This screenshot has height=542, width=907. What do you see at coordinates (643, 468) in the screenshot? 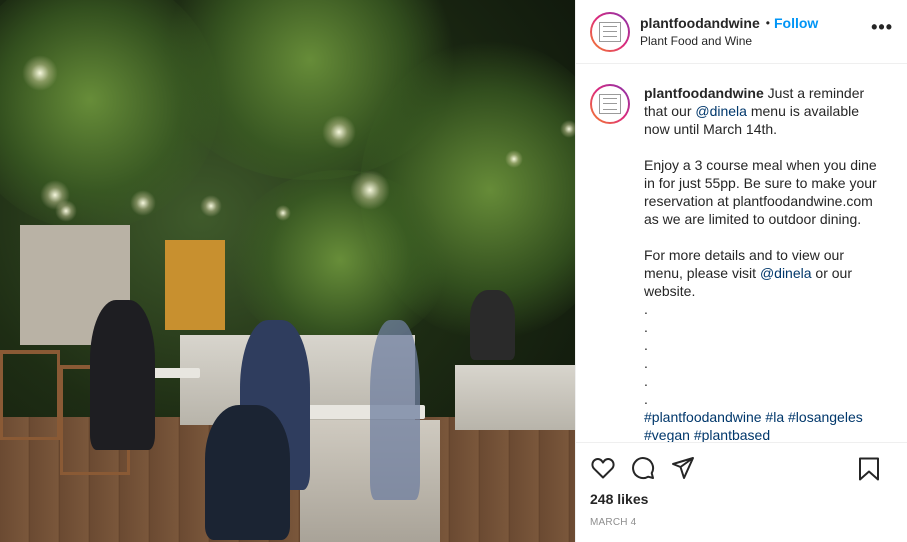
I see `comment-icon` at bounding box center [643, 468].